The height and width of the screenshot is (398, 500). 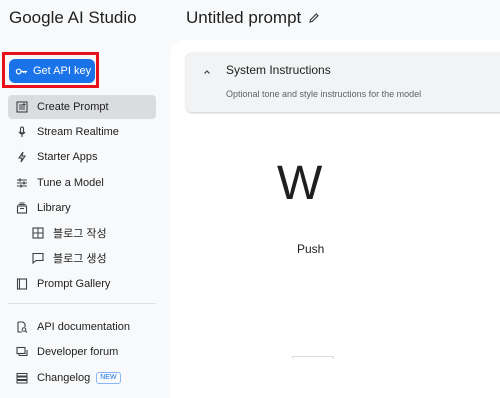 I want to click on sidebar-item-label: Developer forum, so click(x=78, y=352).